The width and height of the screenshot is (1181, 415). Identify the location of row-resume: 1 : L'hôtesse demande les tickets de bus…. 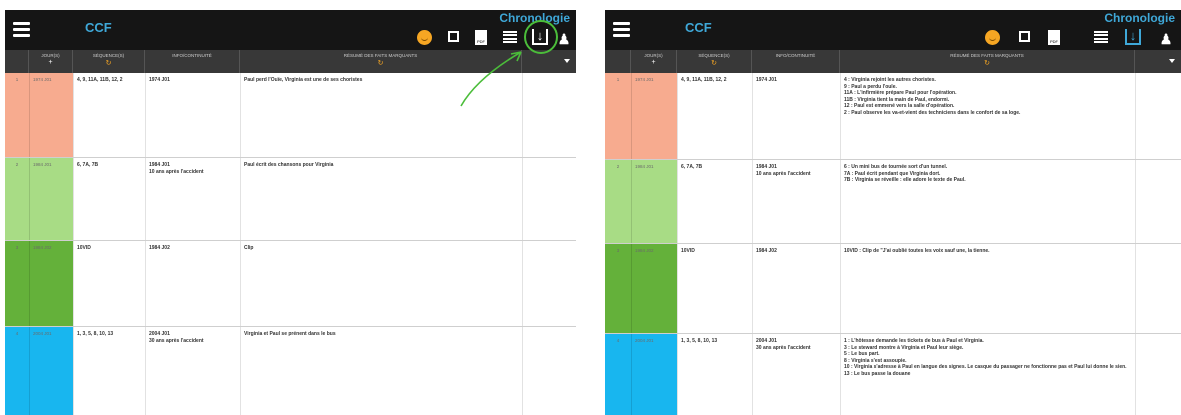
(987, 374).